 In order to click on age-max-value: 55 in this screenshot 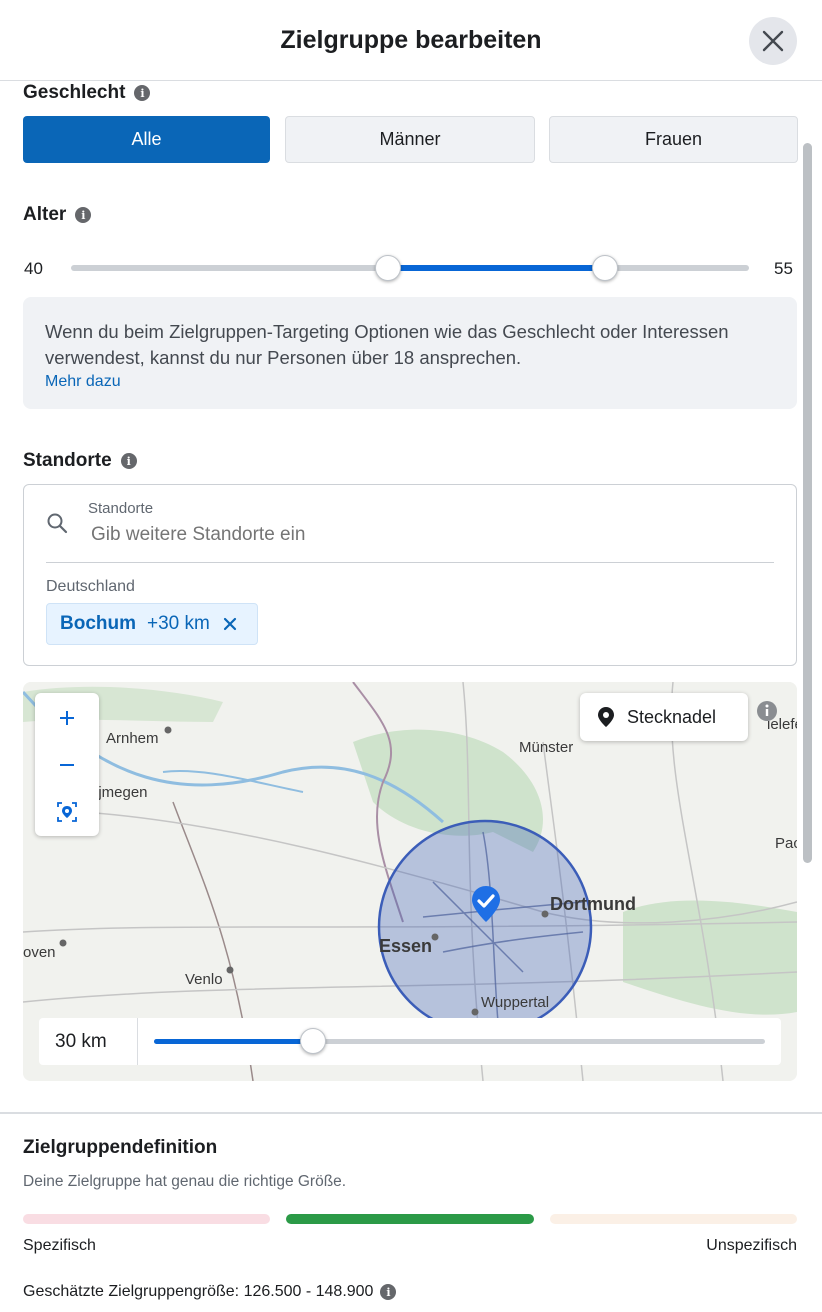, I will do `click(783, 268)`.